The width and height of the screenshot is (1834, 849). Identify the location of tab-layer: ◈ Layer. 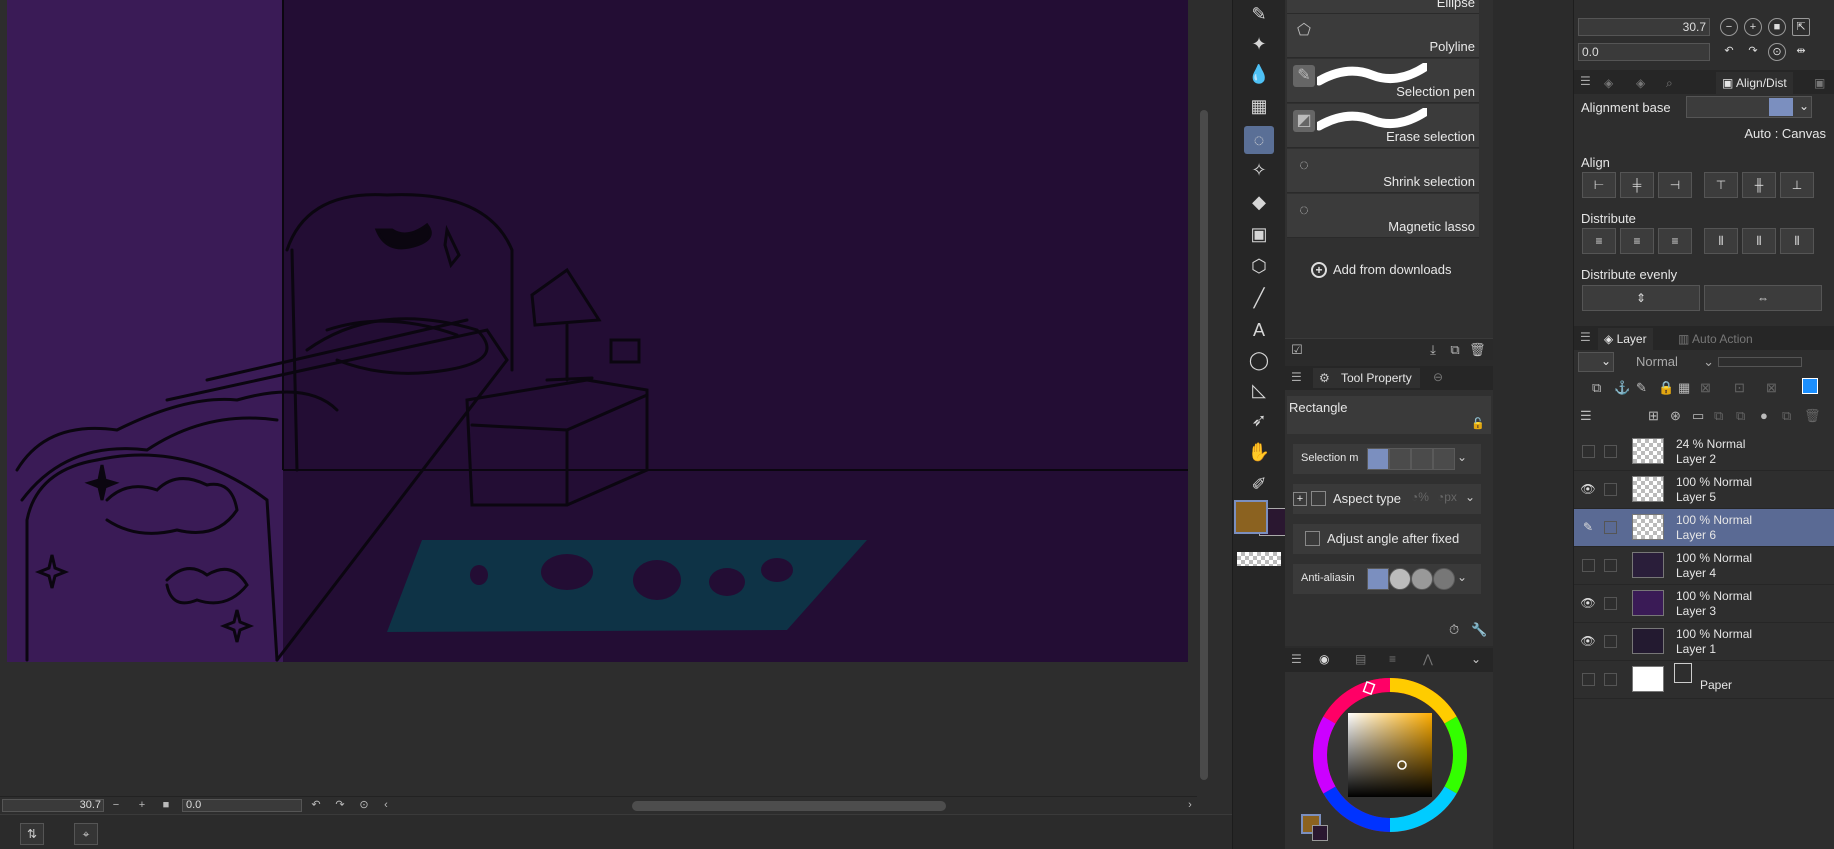
(1625, 339).